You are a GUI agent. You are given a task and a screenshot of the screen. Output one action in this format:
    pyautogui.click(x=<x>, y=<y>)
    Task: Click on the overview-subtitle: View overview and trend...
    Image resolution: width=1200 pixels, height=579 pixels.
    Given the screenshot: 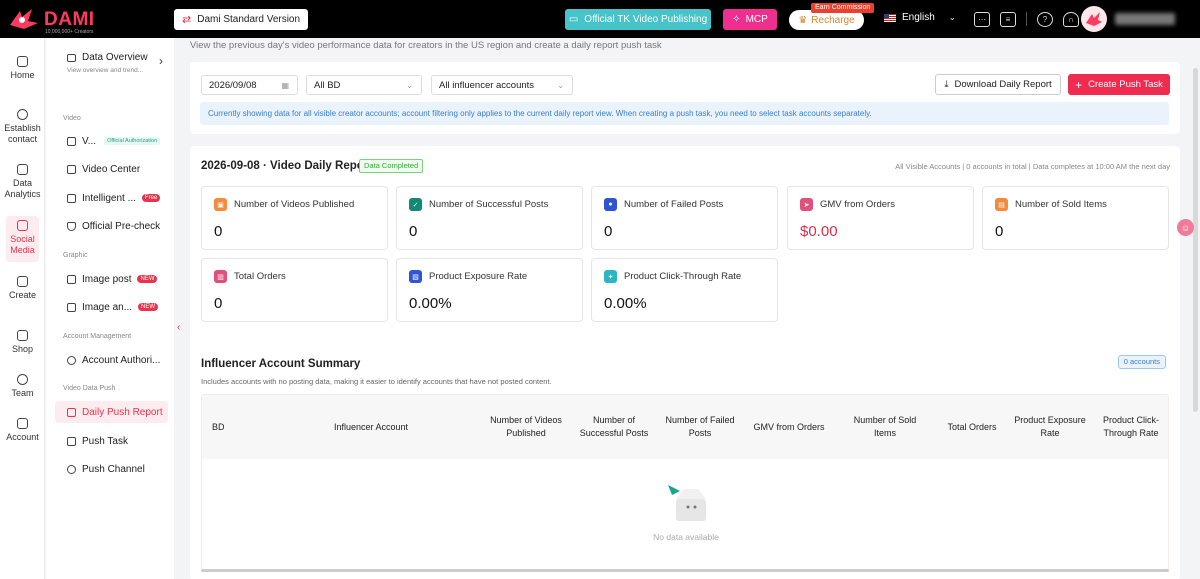 What is the action you would take?
    pyautogui.click(x=105, y=70)
    